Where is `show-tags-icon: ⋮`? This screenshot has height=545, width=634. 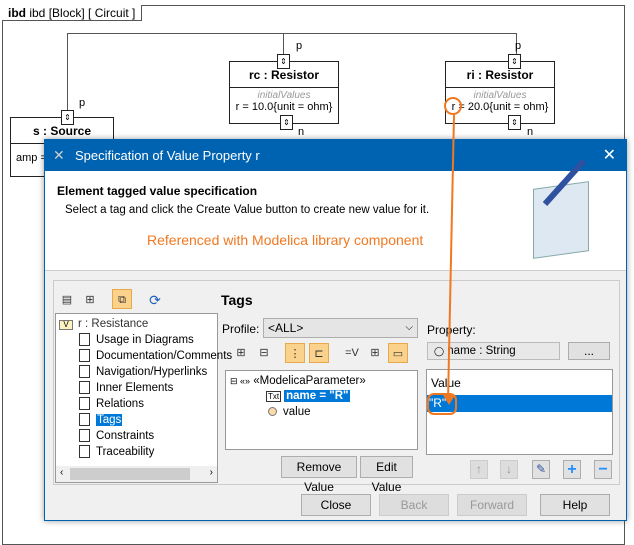 show-tags-icon: ⋮ is located at coordinates (295, 353).